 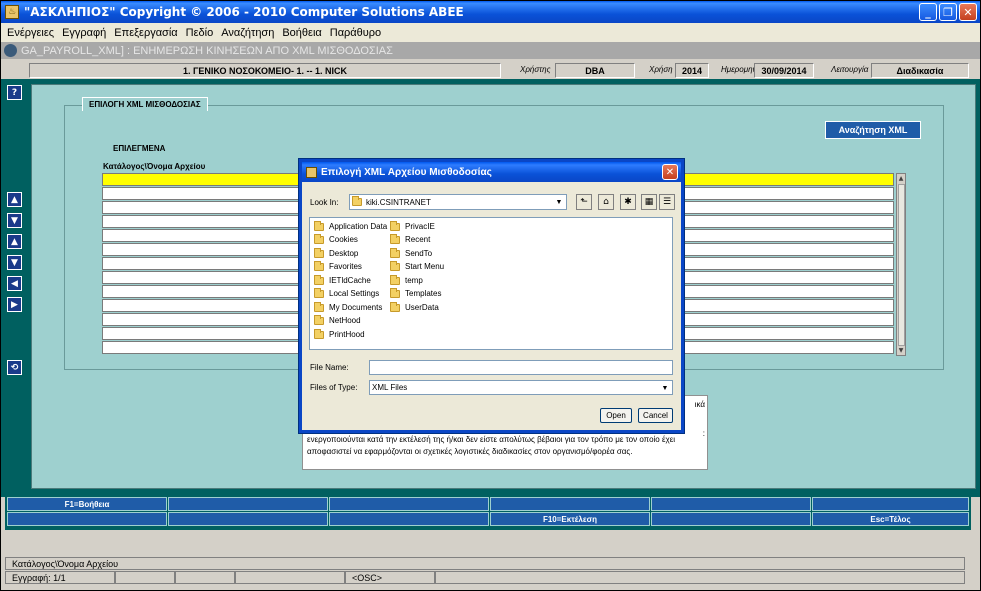 I want to click on cancel-button: Cancel, so click(x=655, y=415).